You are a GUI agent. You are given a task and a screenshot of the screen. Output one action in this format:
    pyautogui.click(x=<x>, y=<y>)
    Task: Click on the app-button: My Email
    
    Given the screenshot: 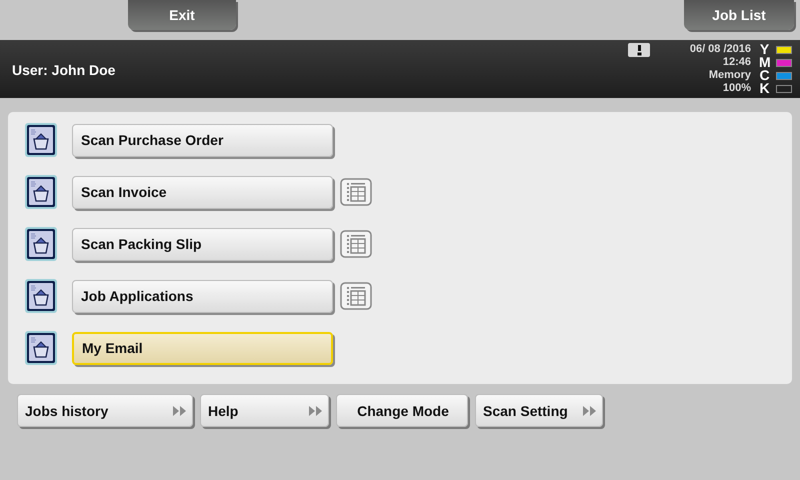 What is the action you would take?
    pyautogui.click(x=202, y=348)
    